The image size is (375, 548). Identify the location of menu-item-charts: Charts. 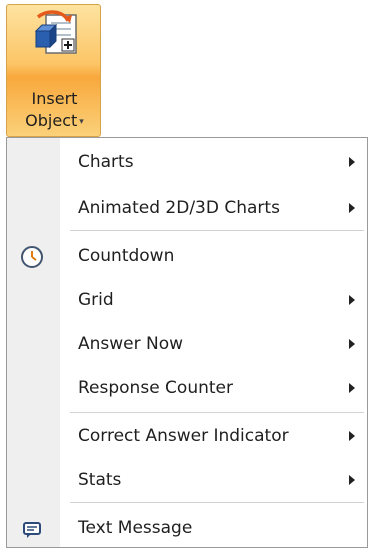
(187, 162).